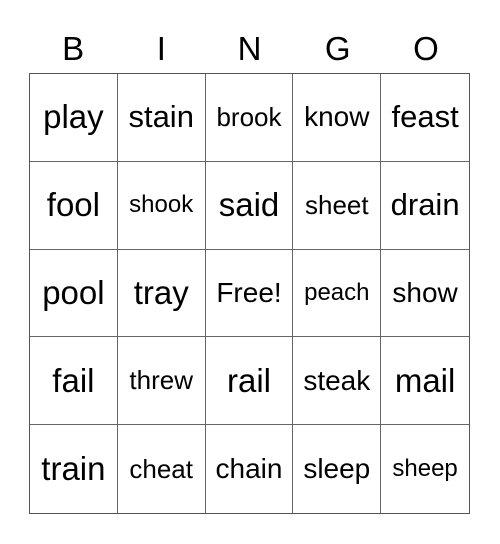 The image size is (500, 544). What do you see at coordinates (425, 118) in the screenshot?
I see `bingo-cell: feast` at bounding box center [425, 118].